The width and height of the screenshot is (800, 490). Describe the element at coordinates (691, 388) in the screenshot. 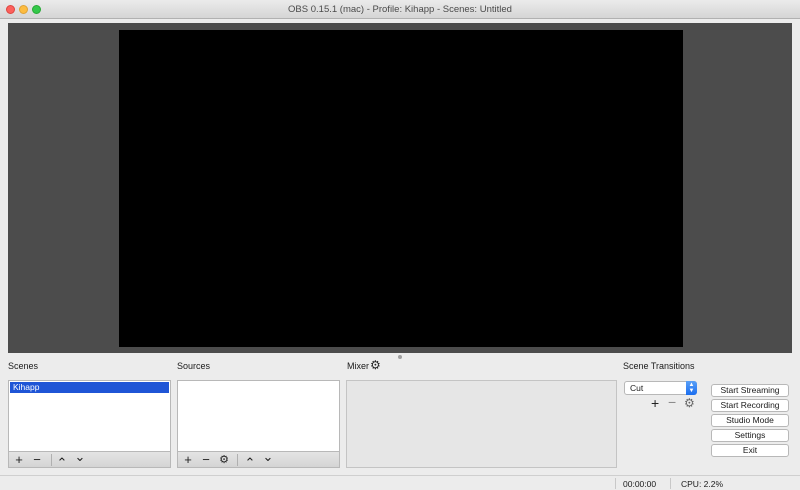

I see `select-arrows-icon: ▲ ▼` at that location.